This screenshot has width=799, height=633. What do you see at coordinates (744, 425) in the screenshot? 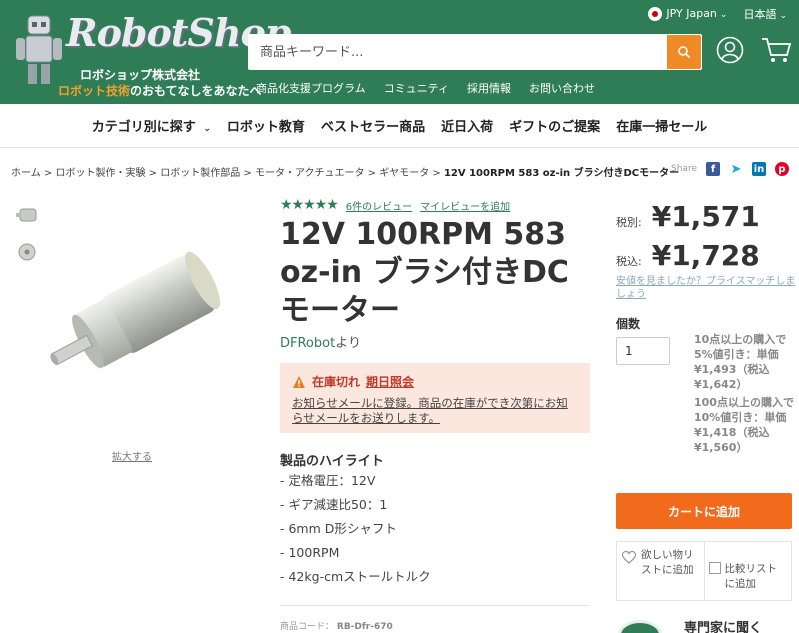
I see `volume-discount-100: 100点以上の購入で10%値引き：単価¥1,418（税込¥1,560）` at bounding box center [744, 425].